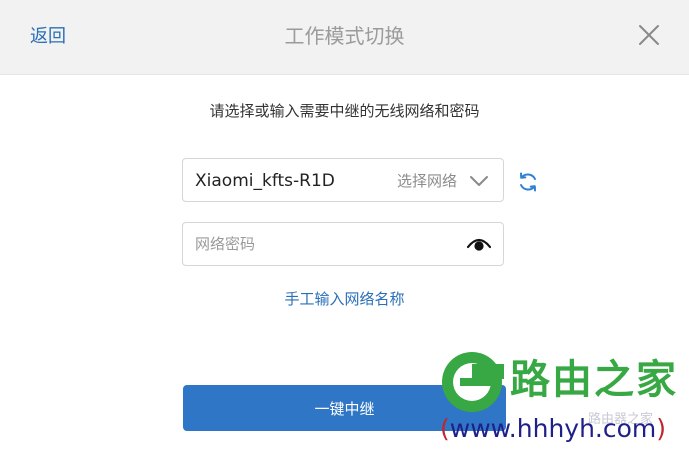 This screenshot has height=451, width=689. I want to click on refresh-networks-button, so click(528, 182).